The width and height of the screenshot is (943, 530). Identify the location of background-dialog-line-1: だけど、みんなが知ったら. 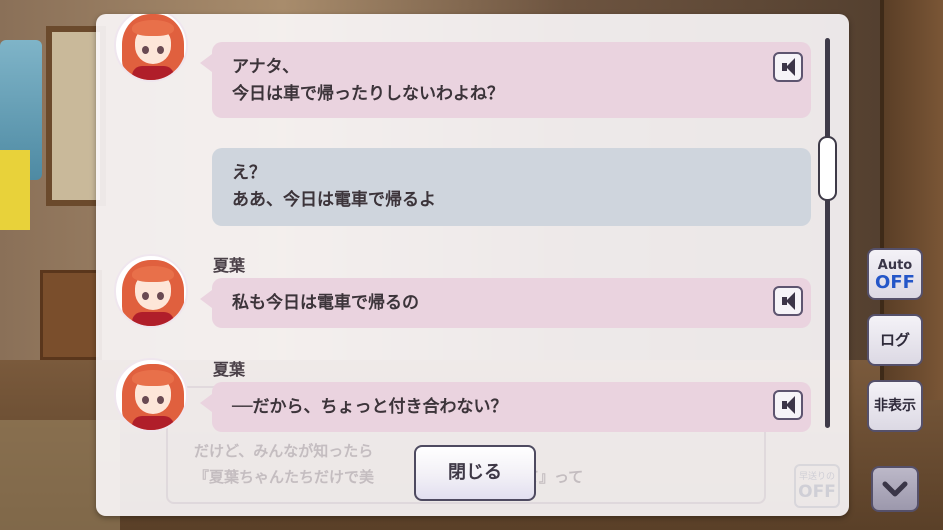
(284, 451).